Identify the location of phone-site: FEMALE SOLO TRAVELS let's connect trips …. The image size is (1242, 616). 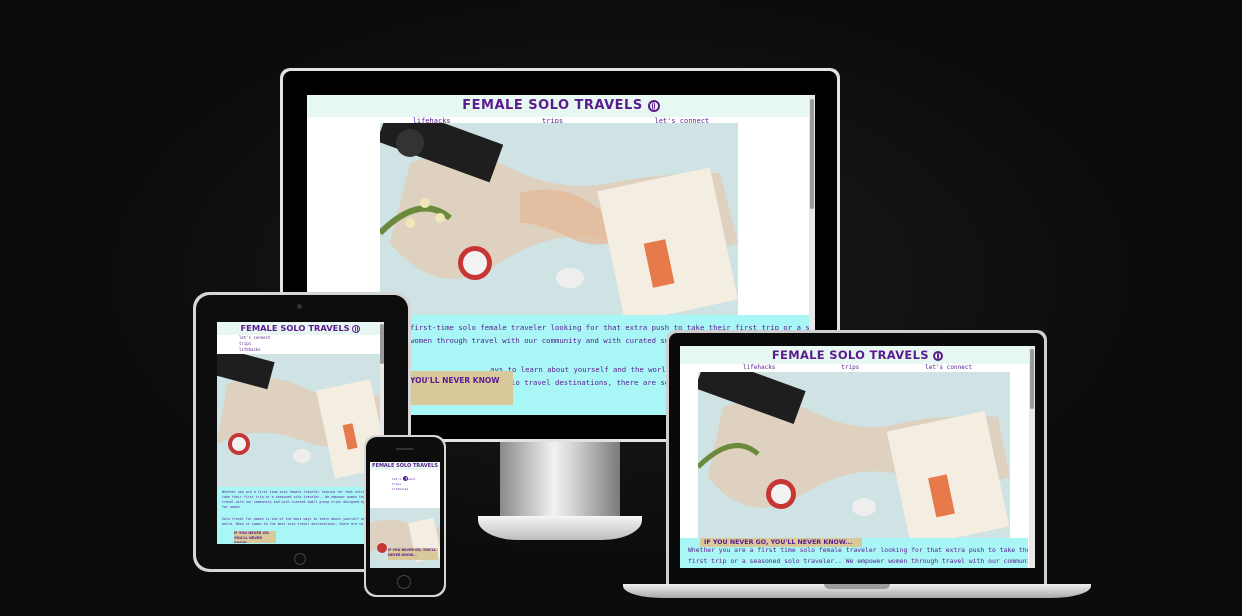
(405, 515).